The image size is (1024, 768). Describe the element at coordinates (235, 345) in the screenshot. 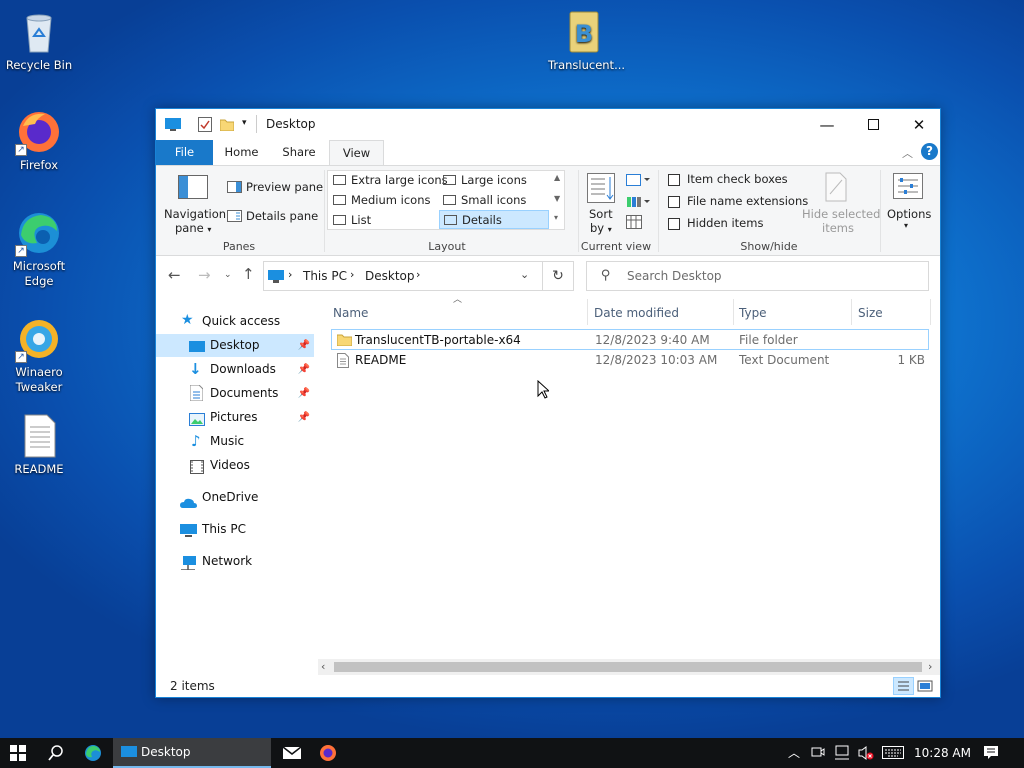

I see `nav-desktop: Desktop 📌` at that location.